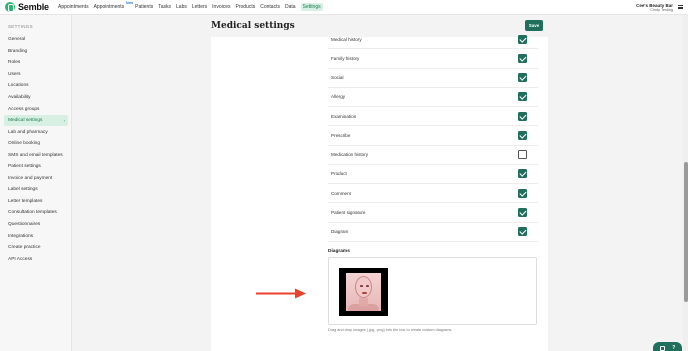  Describe the element at coordinates (14, 63) in the screenshot. I see `sidebar-item-label: Roles` at that location.